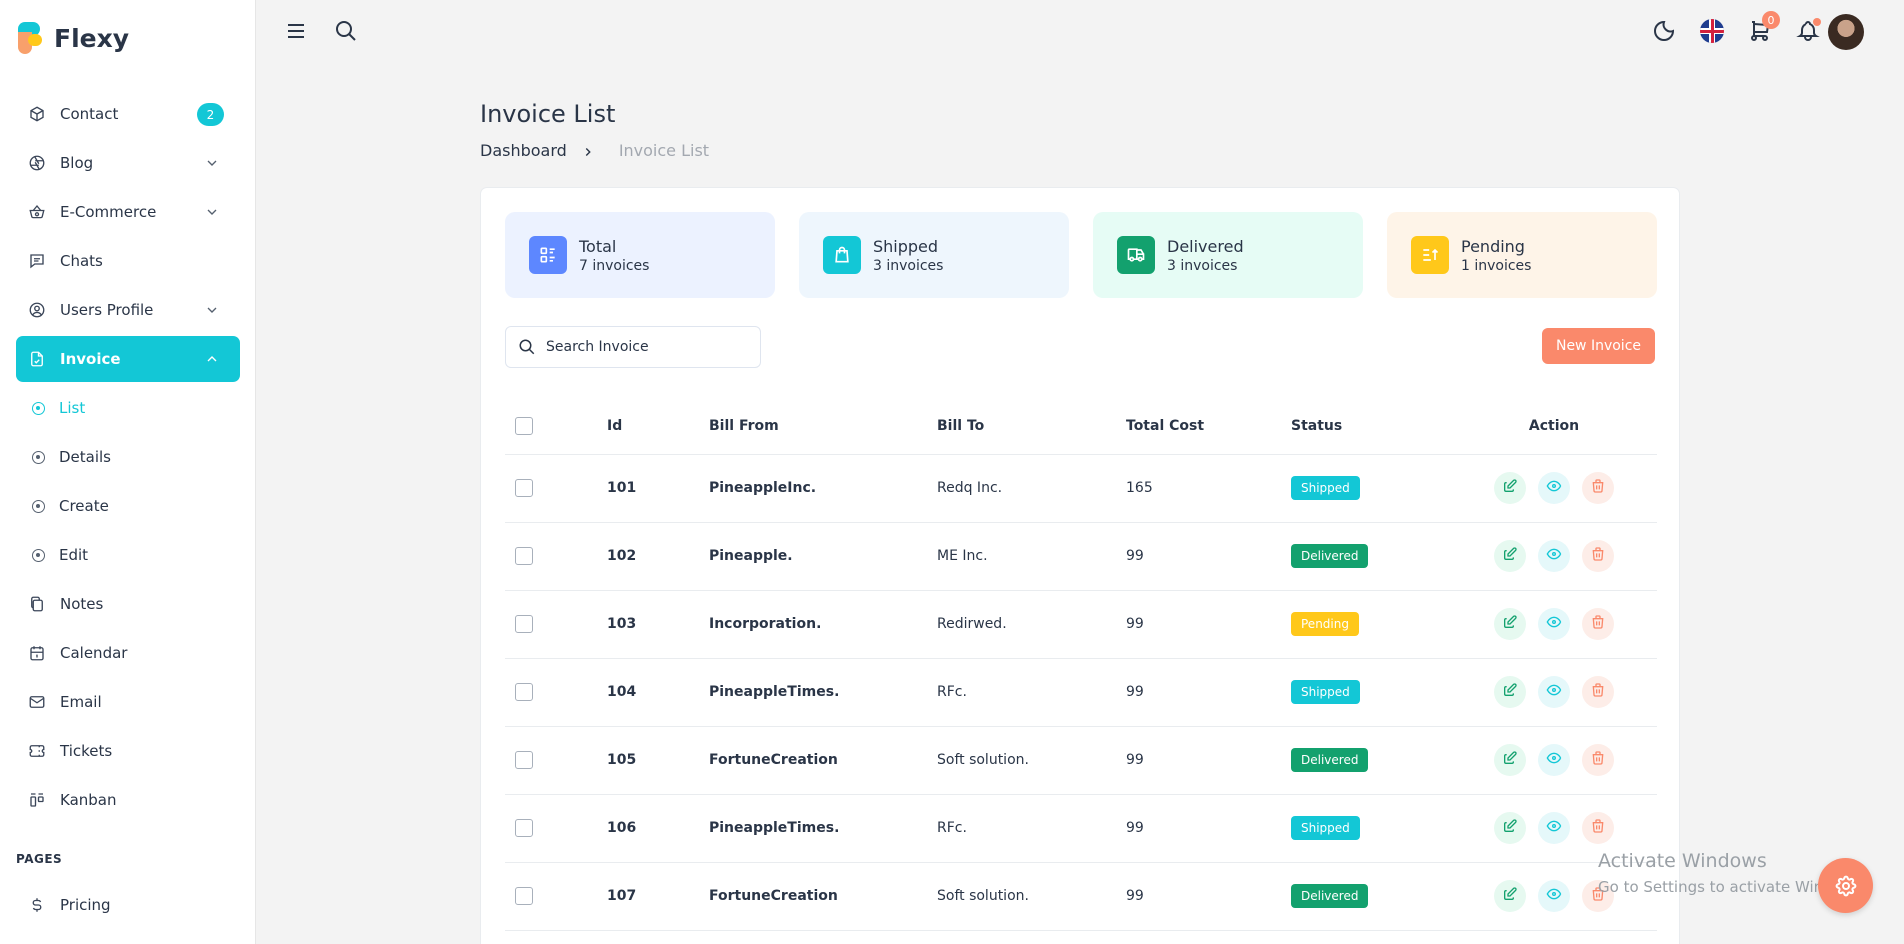 The image size is (1904, 944). I want to click on sidebar-item-label: Invoice, so click(90, 359).